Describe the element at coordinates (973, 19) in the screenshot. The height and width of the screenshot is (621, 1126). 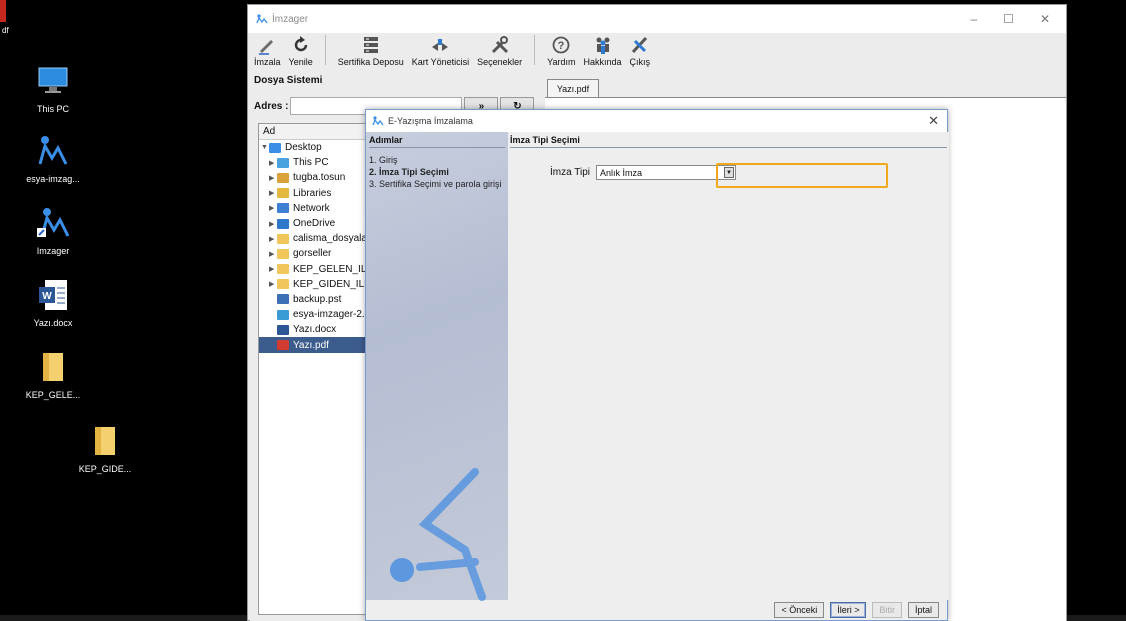
I see `minimize-icon: –` at that location.